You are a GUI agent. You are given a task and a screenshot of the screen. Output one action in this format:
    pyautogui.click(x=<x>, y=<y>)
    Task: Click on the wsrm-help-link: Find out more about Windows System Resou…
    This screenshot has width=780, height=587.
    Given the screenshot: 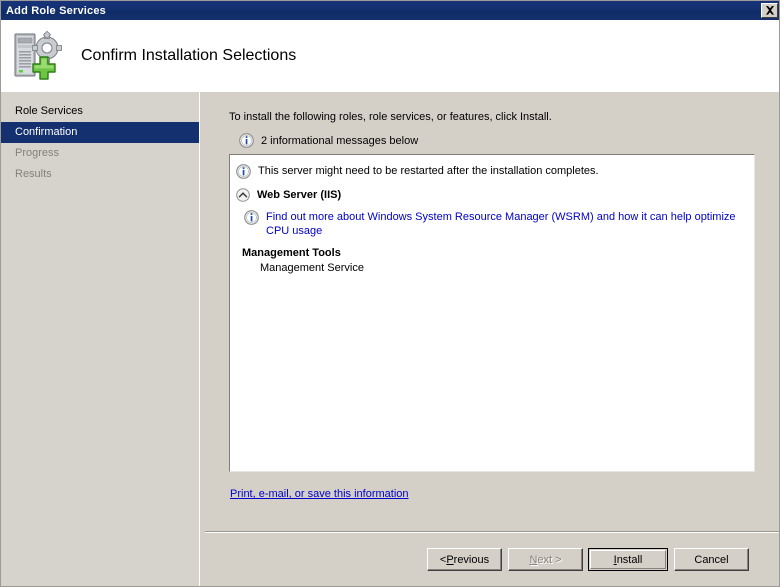 What is the action you would take?
    pyautogui.click(x=507, y=224)
    